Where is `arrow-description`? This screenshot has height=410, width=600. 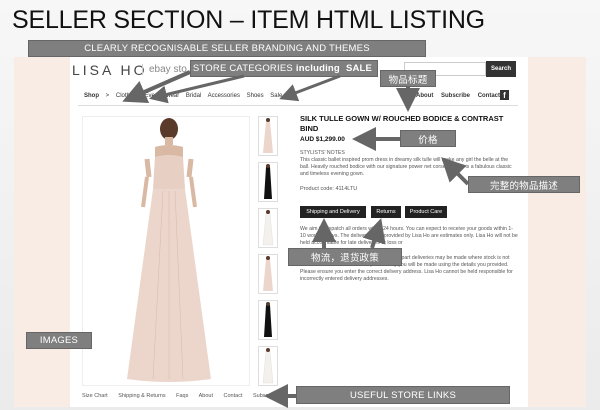 arrow-description is located at coordinates (455, 171).